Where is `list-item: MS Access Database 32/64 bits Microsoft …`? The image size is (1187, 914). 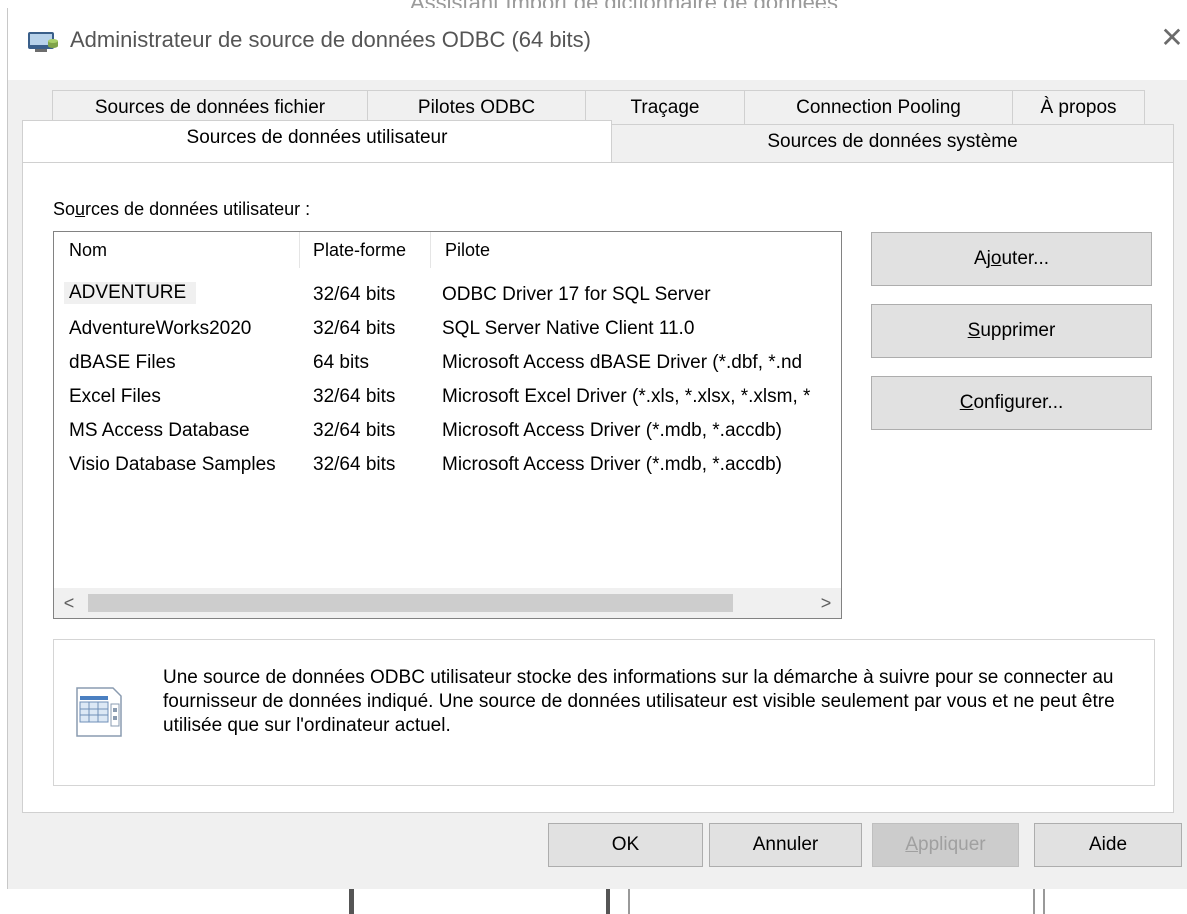
list-item: MS Access Database 32/64 bits Microsoft … is located at coordinates (447, 433).